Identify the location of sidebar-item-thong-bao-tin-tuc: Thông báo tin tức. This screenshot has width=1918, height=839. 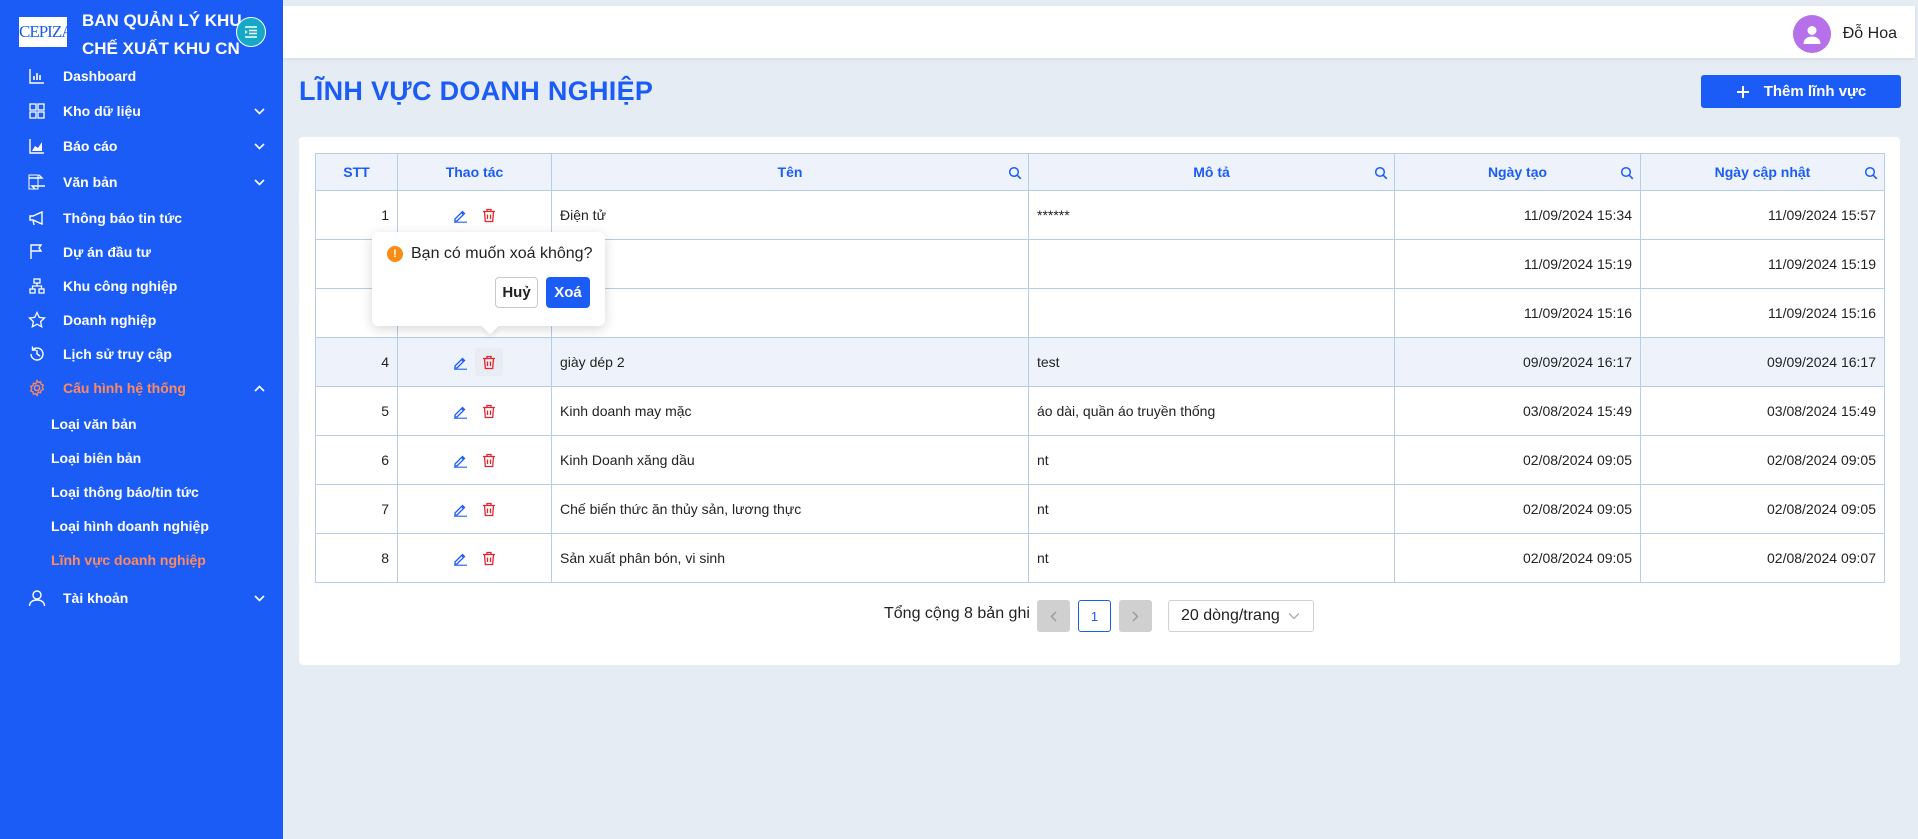
(141, 218).